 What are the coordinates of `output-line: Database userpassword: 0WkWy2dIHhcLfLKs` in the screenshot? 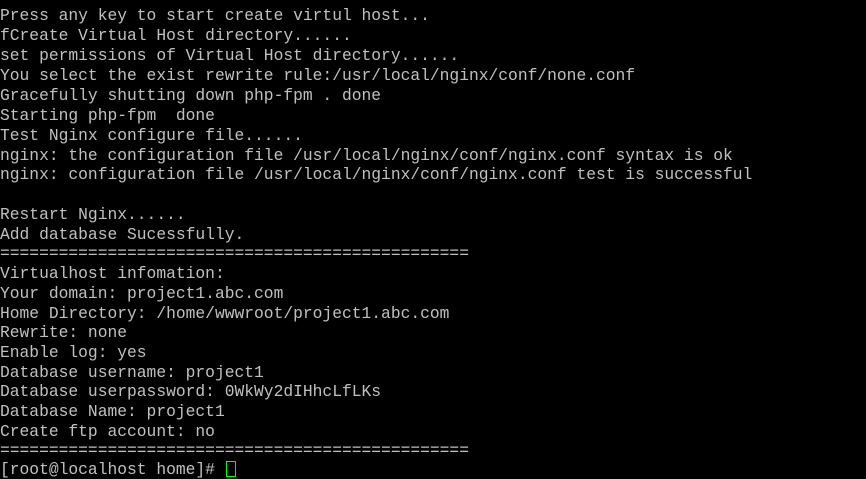 It's located at (191, 391).